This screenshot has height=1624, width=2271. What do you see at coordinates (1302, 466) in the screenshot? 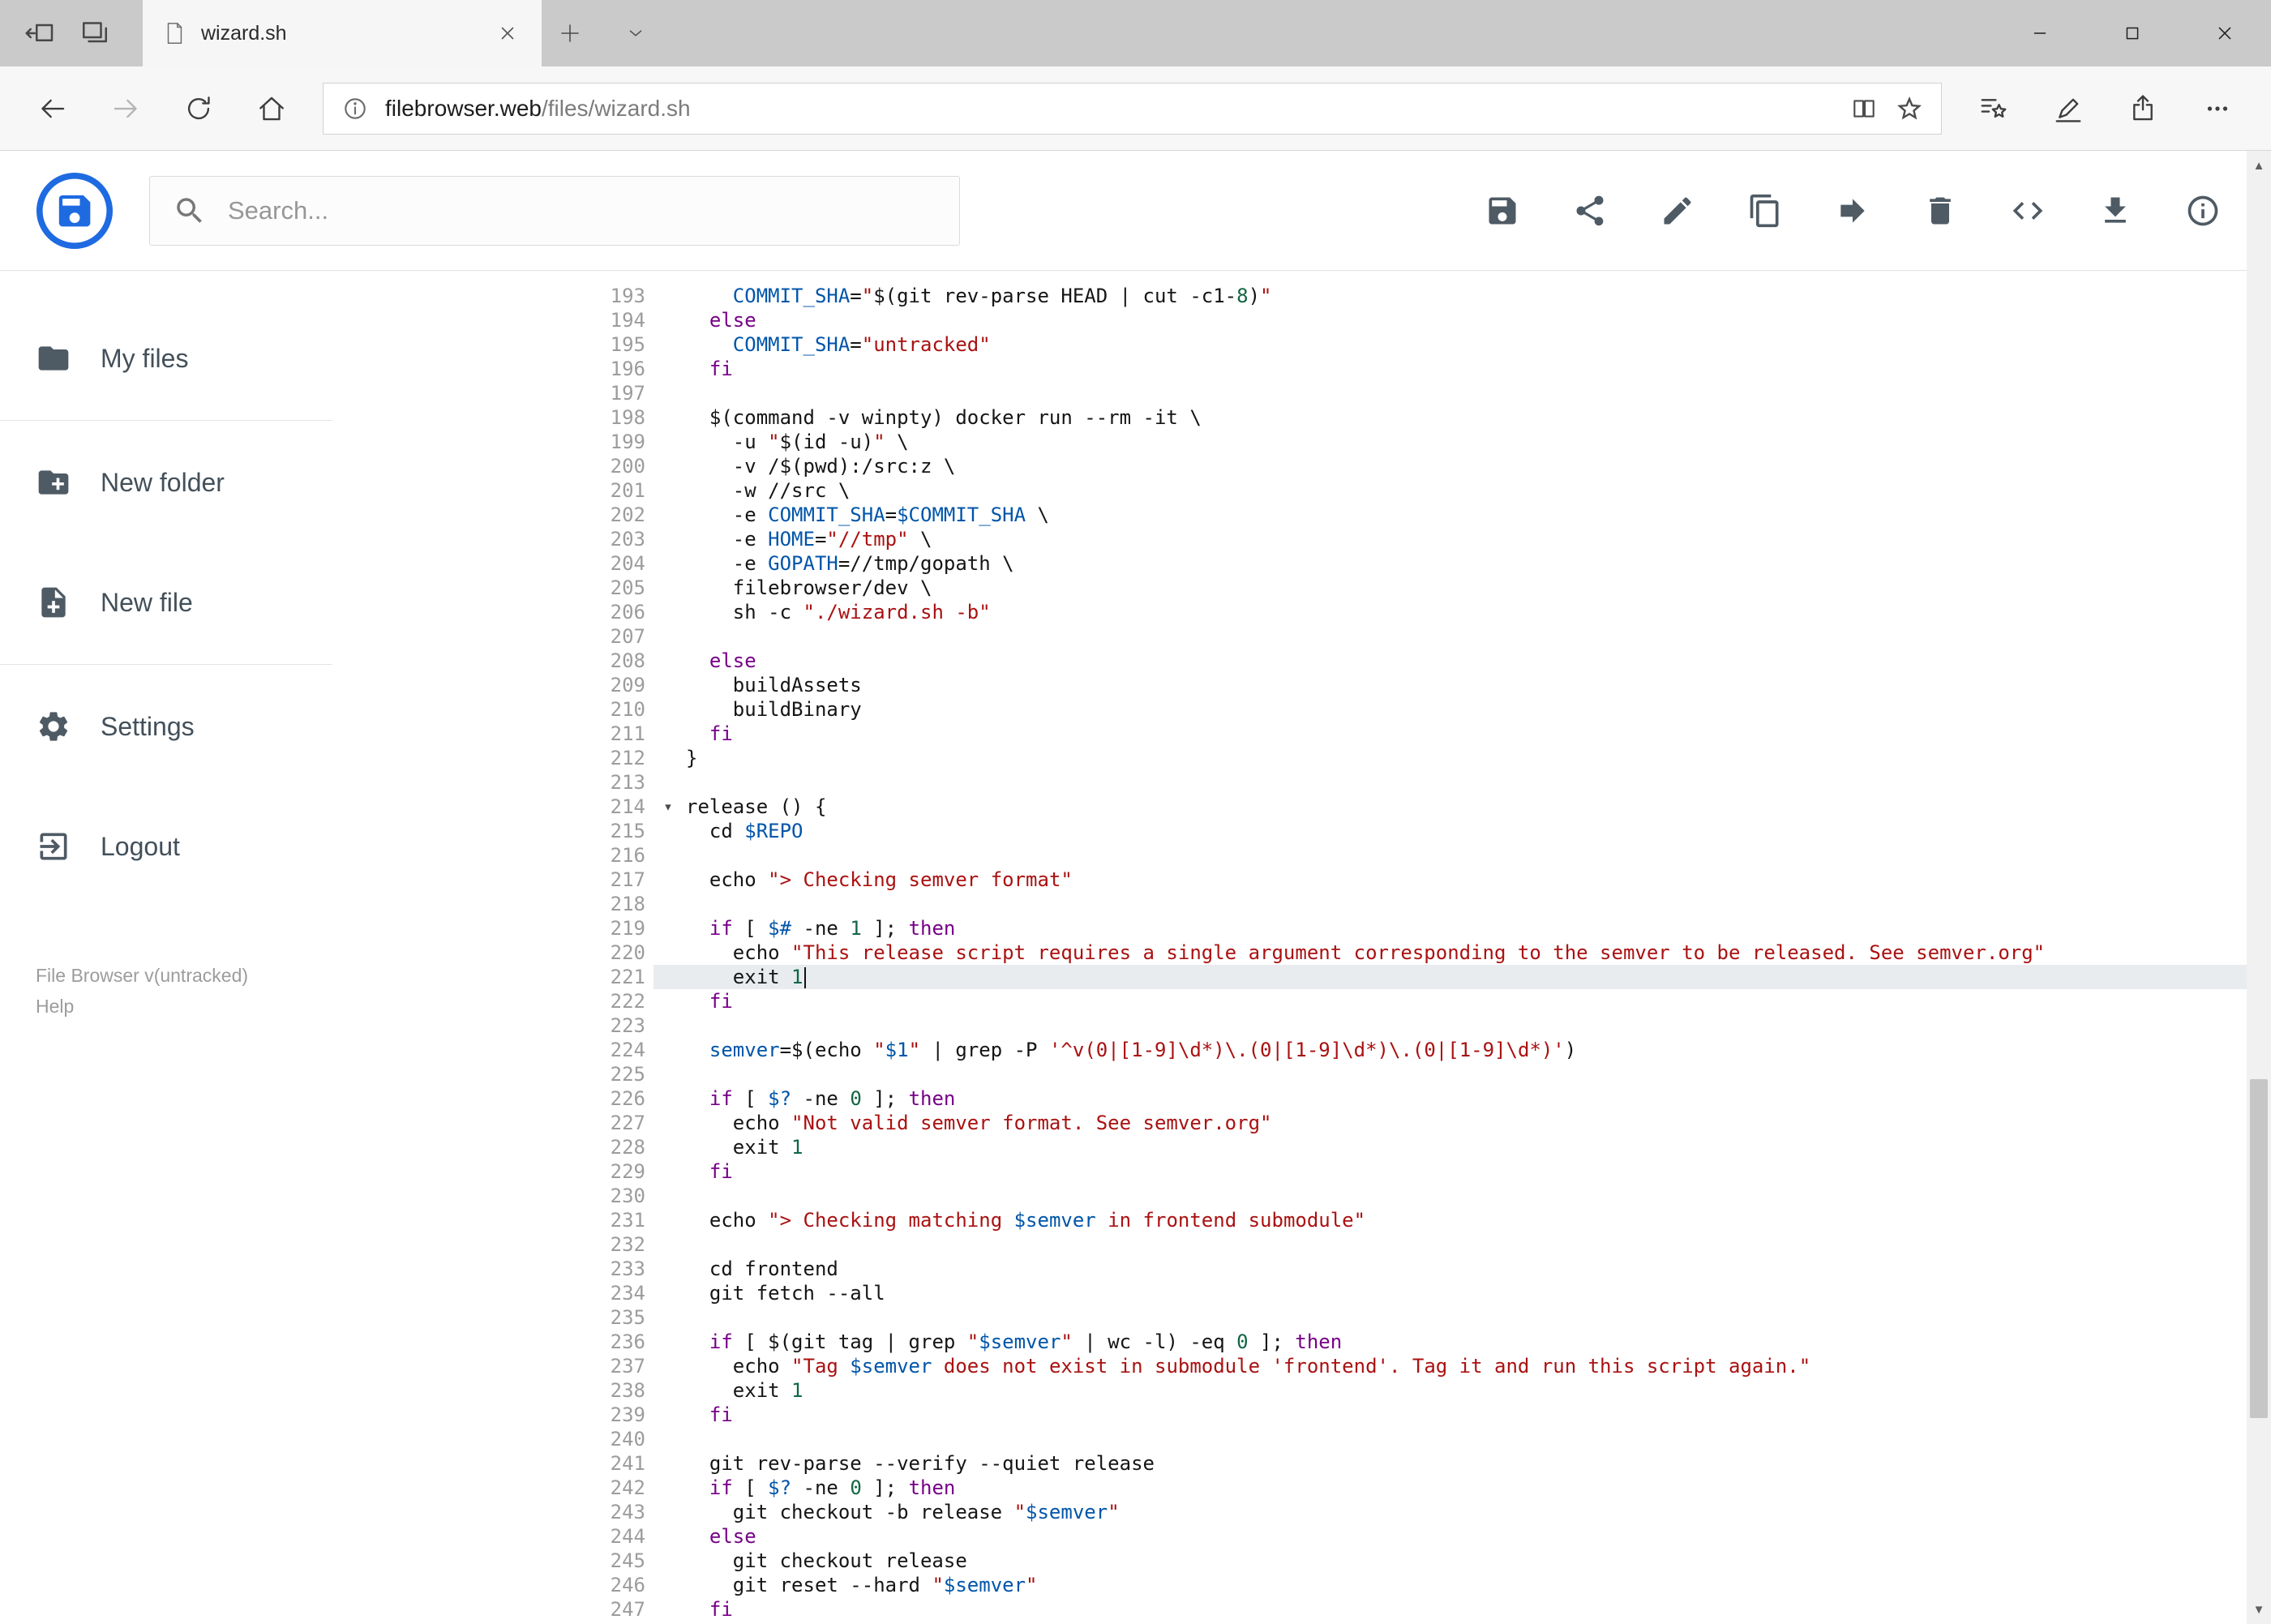
I see `code-line: 200 -v /$(pwd):/src:z \` at bounding box center [1302, 466].